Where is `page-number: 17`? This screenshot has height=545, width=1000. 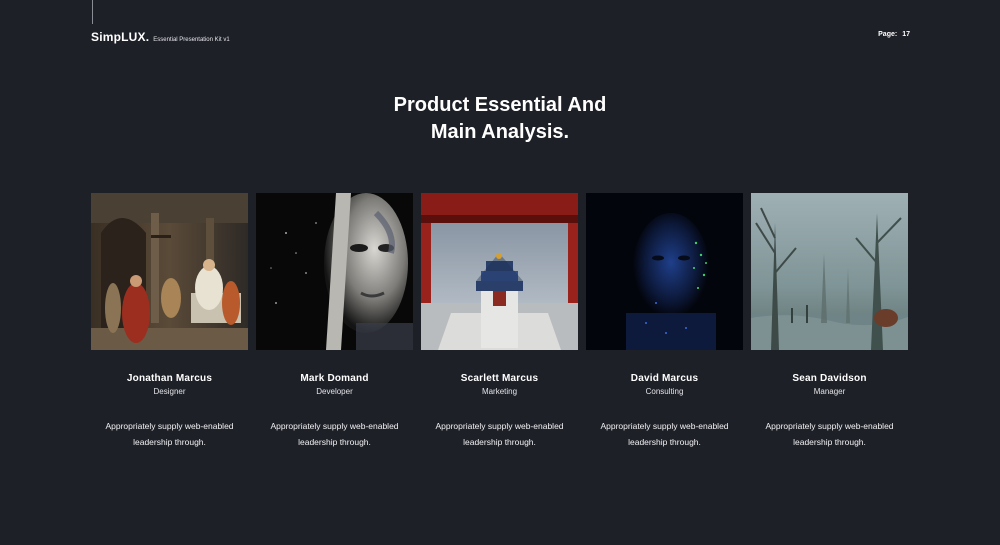 page-number: 17 is located at coordinates (906, 34).